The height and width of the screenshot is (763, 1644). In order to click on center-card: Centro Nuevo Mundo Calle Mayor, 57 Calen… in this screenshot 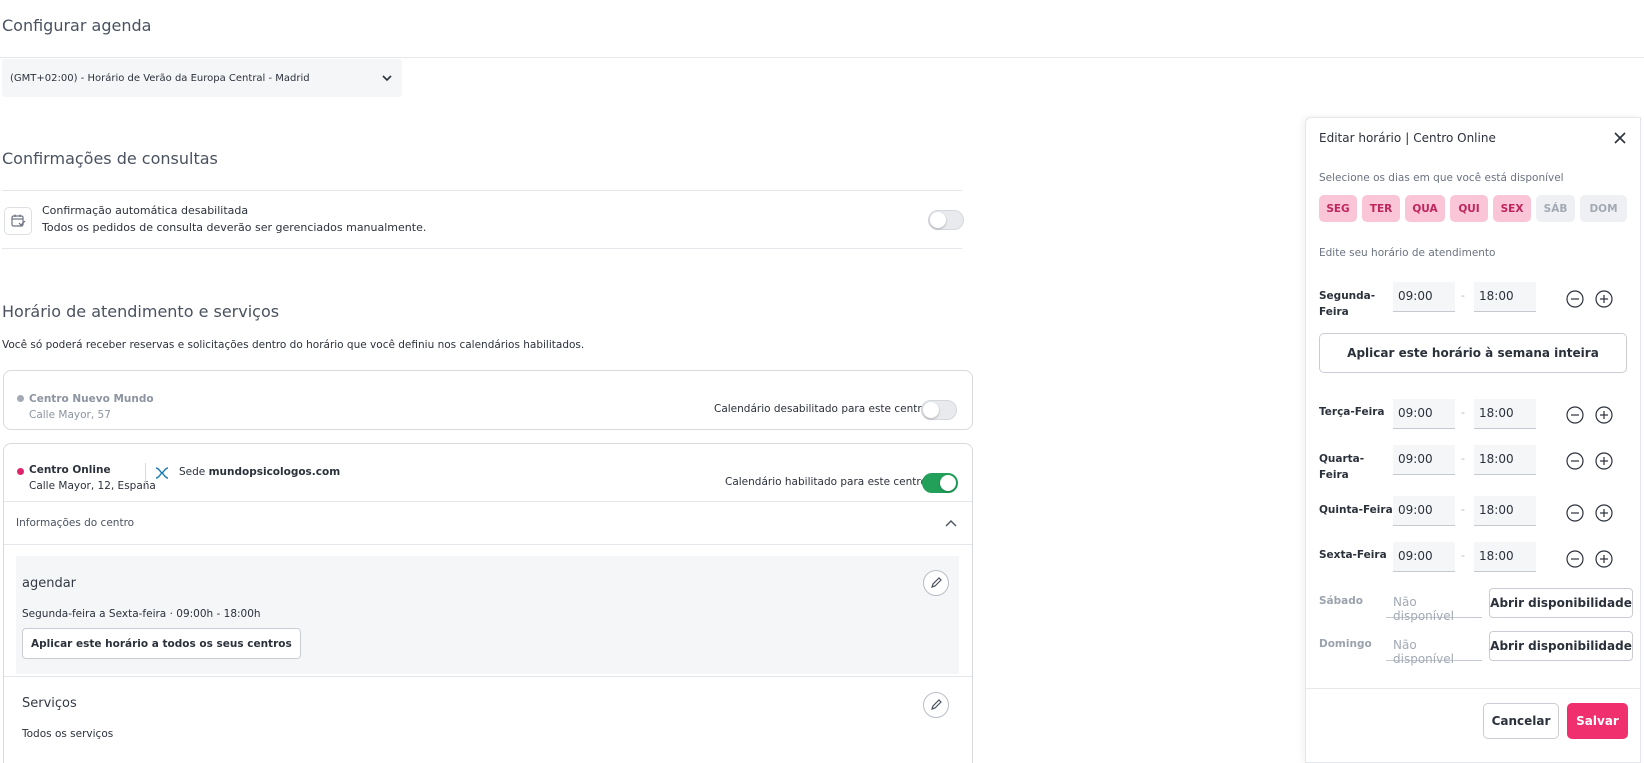, I will do `click(488, 400)`.